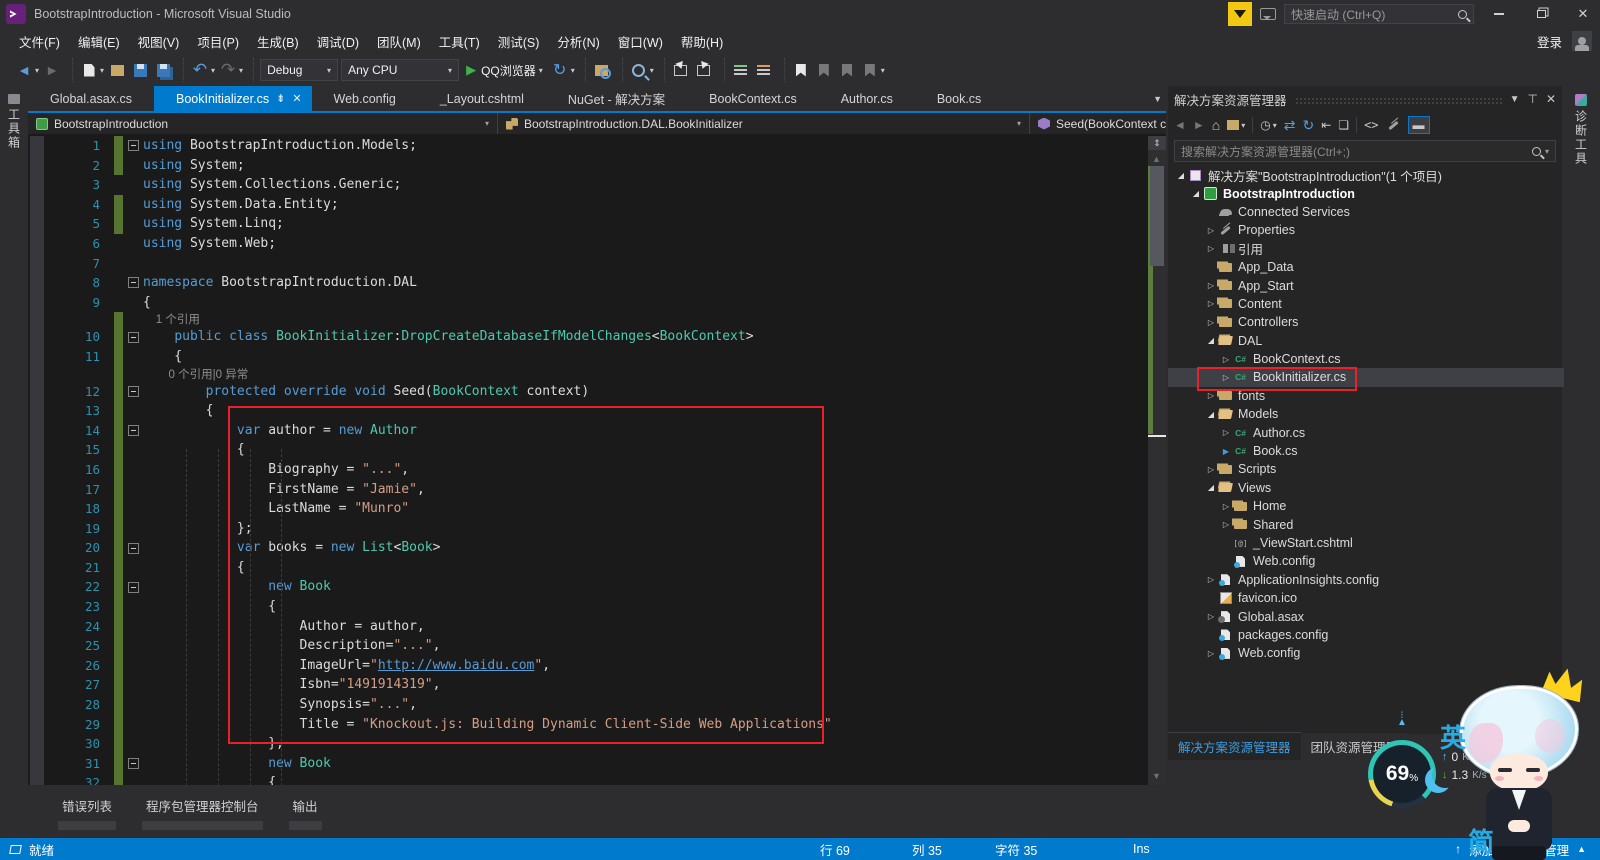 Image resolution: width=1600 pixels, height=860 pixels. I want to click on scroll-down-icon: ▼, so click(1156, 776).